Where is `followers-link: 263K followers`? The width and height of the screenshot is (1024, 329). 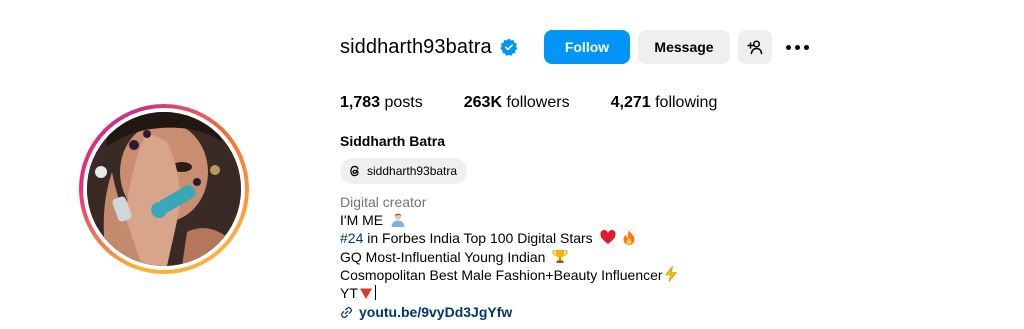 followers-link: 263K followers is located at coordinates (517, 103).